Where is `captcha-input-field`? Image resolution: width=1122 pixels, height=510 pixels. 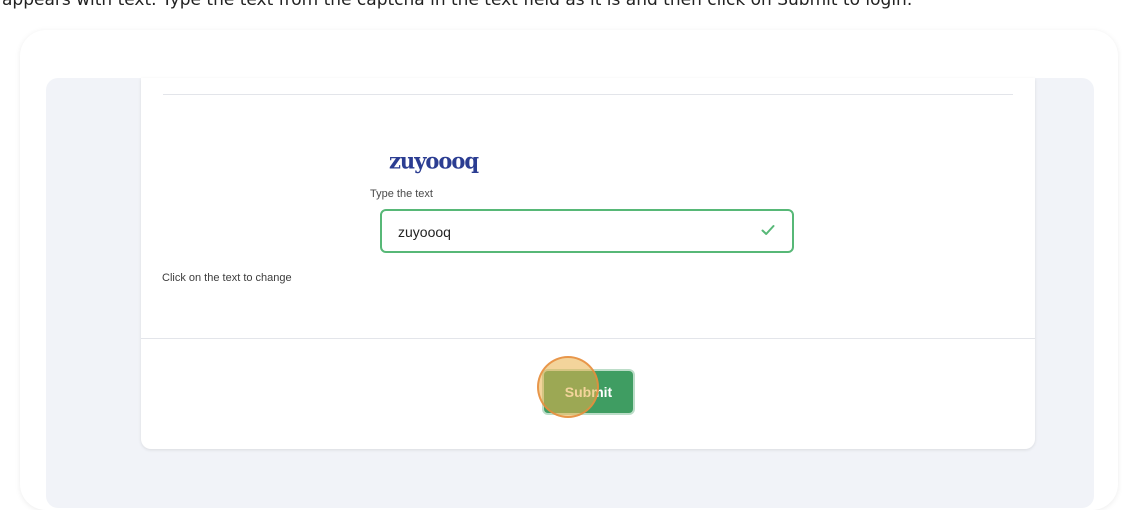 captcha-input-field is located at coordinates (587, 231).